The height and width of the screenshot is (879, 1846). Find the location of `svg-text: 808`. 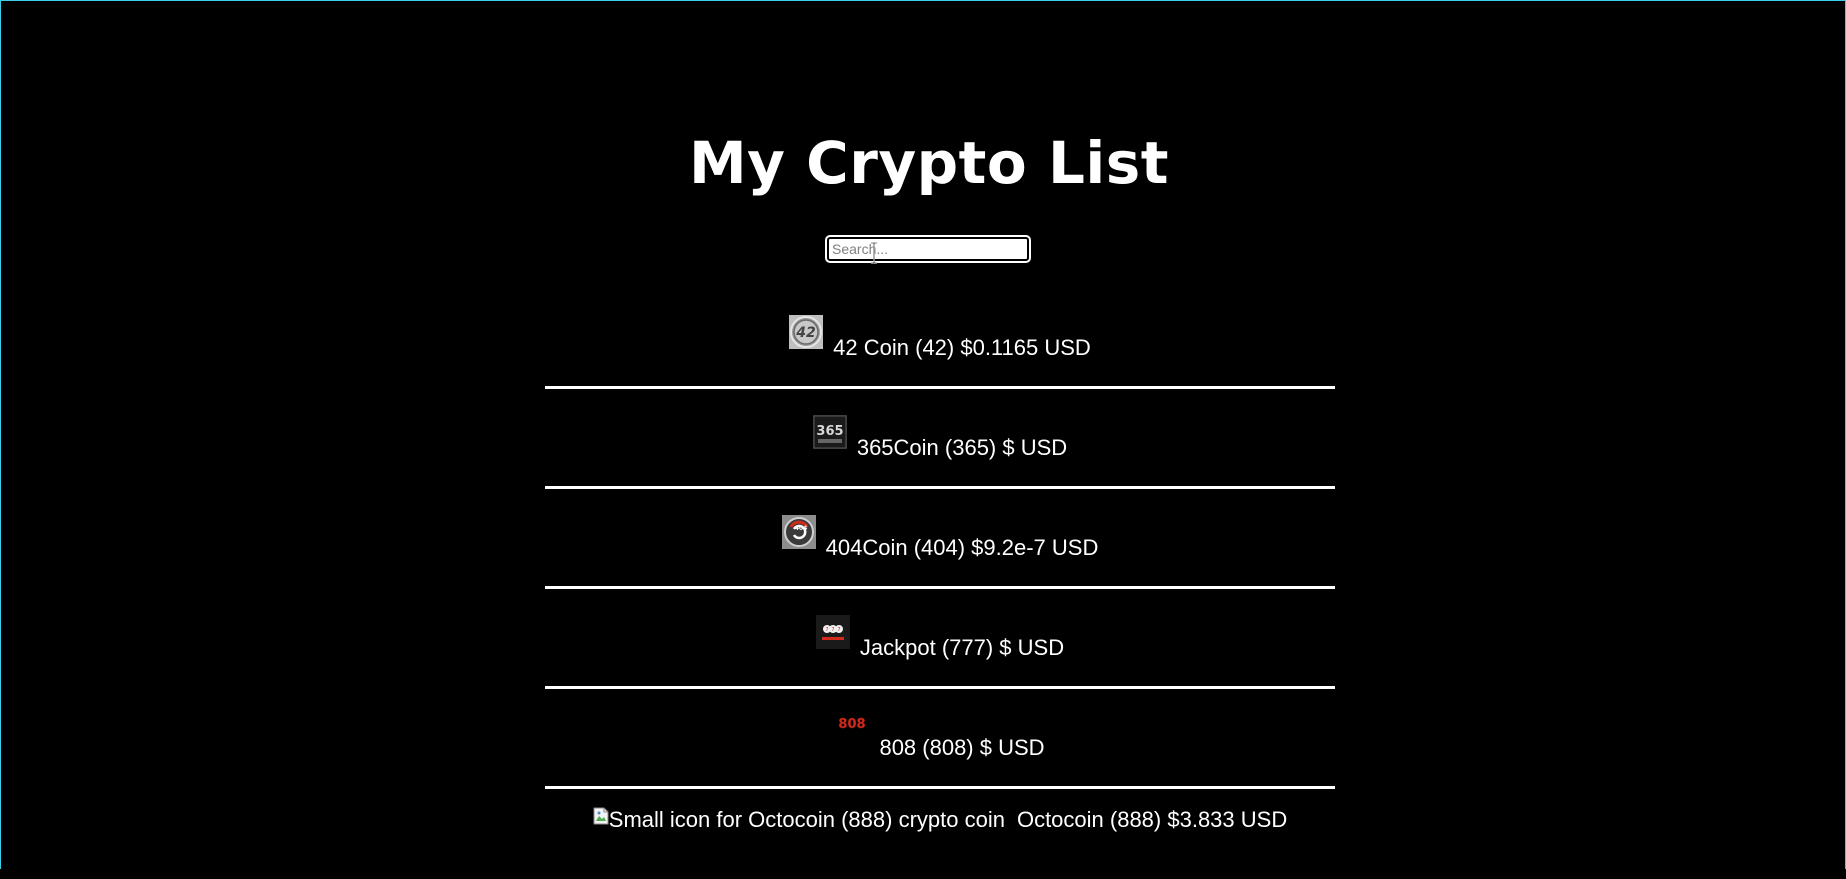

svg-text: 808 is located at coordinates (852, 724).